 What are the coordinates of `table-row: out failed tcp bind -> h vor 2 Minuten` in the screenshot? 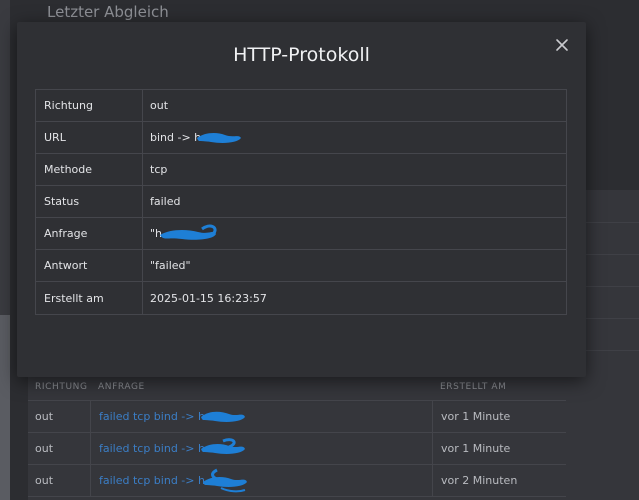 It's located at (297, 481).